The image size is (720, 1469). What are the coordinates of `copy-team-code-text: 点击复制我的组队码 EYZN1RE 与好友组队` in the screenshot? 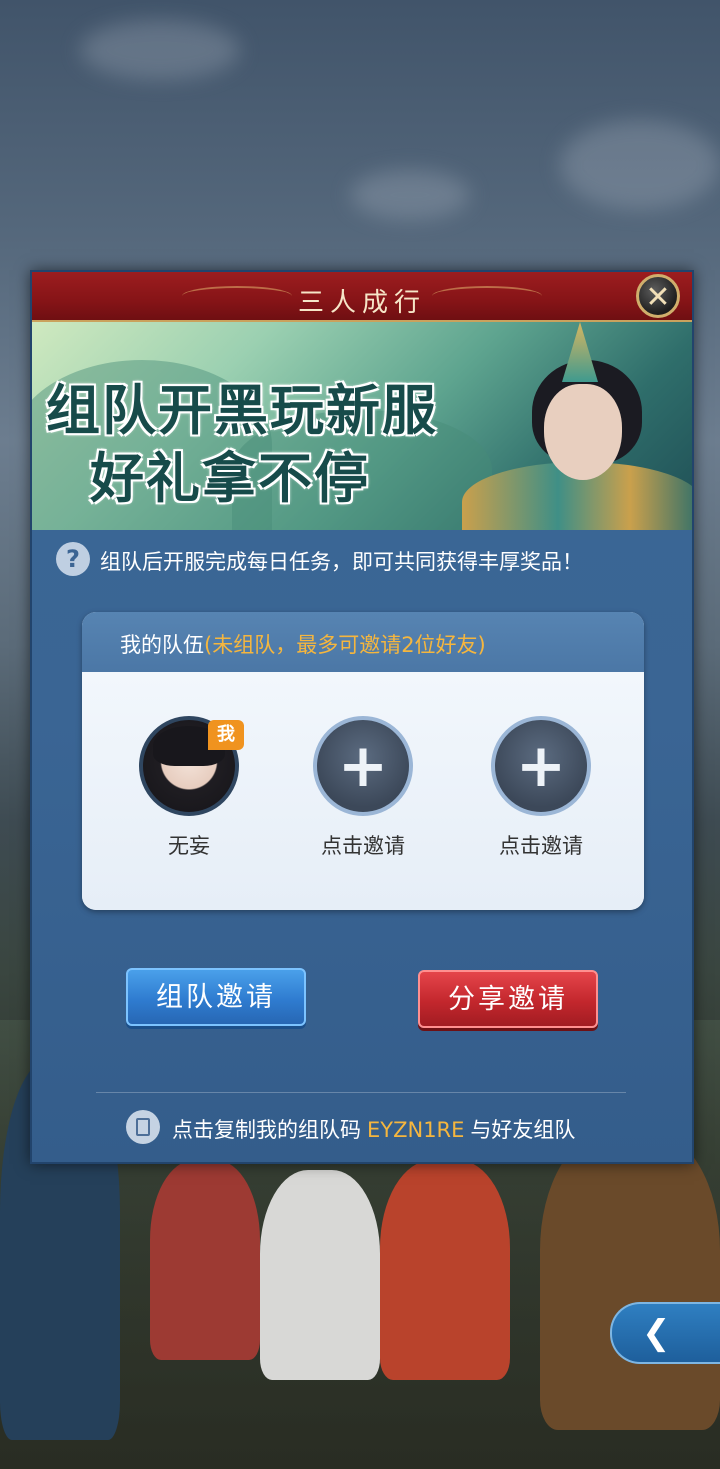 It's located at (373, 1129).